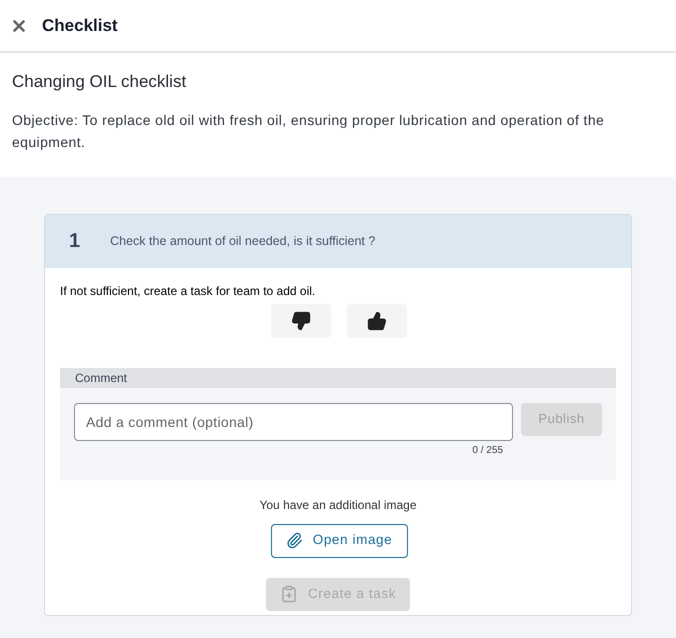 Image resolution: width=676 pixels, height=638 pixels. I want to click on comment-label: Comment, so click(338, 378).